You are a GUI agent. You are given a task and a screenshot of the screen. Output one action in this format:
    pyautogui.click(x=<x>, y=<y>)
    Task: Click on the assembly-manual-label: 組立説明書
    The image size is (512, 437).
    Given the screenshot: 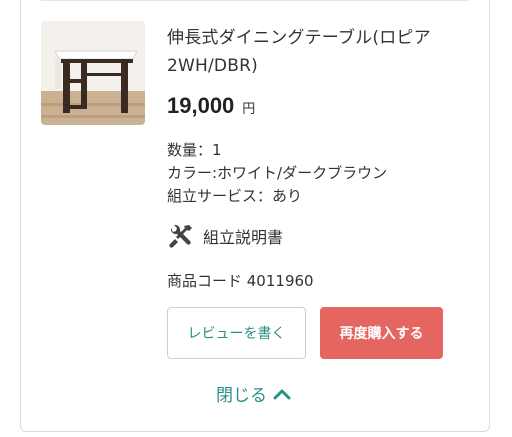 What is the action you would take?
    pyautogui.click(x=243, y=237)
    